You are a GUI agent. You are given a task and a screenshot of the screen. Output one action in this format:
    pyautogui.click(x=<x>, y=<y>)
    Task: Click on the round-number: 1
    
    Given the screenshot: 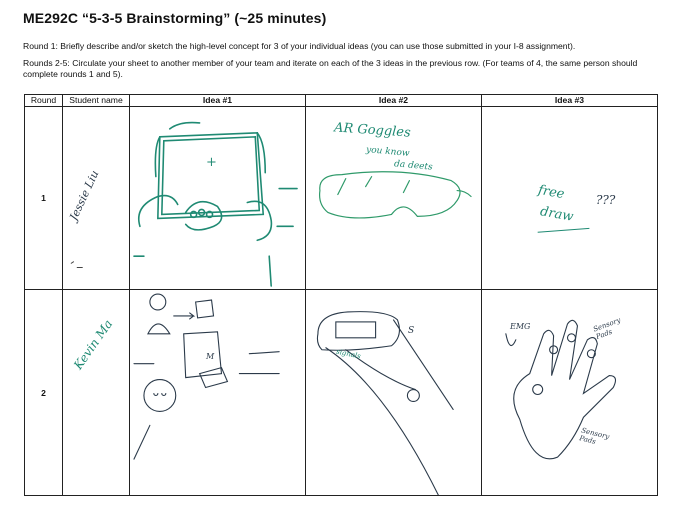 What is the action you would take?
    pyautogui.click(x=43, y=198)
    